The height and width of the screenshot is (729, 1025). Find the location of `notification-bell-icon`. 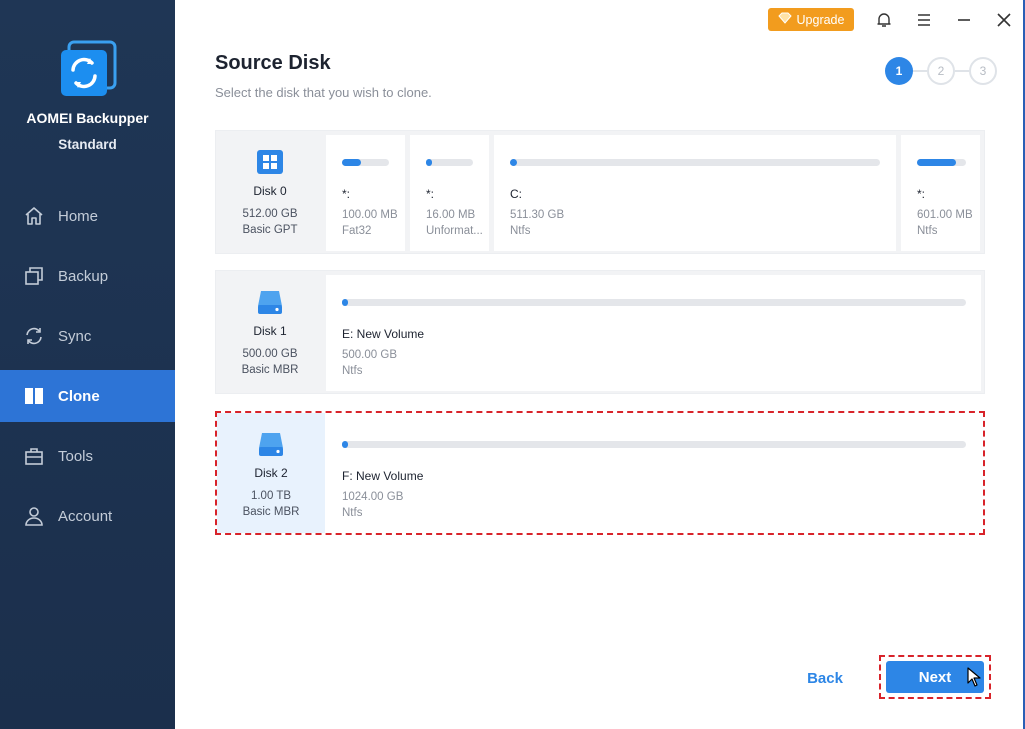

notification-bell-icon is located at coordinates (884, 20).